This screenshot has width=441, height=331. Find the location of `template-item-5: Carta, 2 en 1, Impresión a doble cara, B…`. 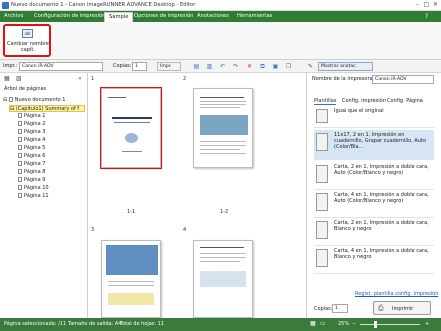

template-item-5: Carta, 2 en 1, Impresión a doble cara, B… is located at coordinates (374, 232).